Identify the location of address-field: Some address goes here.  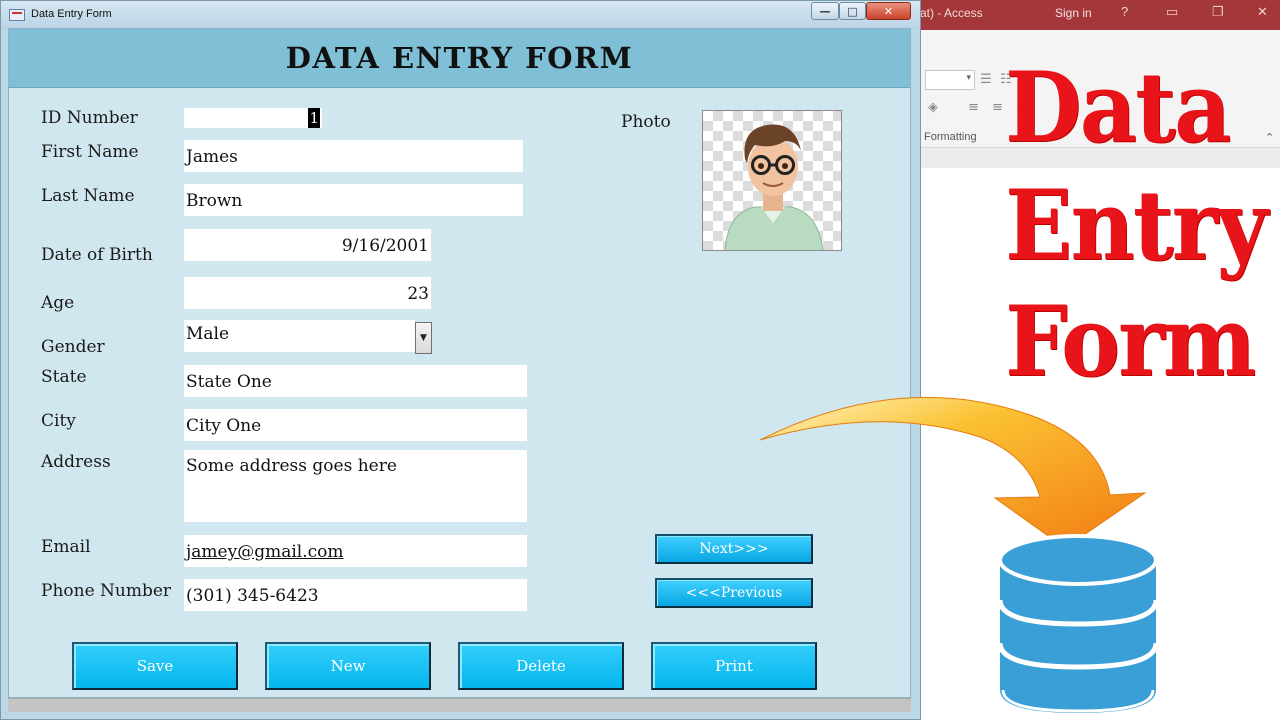
(355, 486).